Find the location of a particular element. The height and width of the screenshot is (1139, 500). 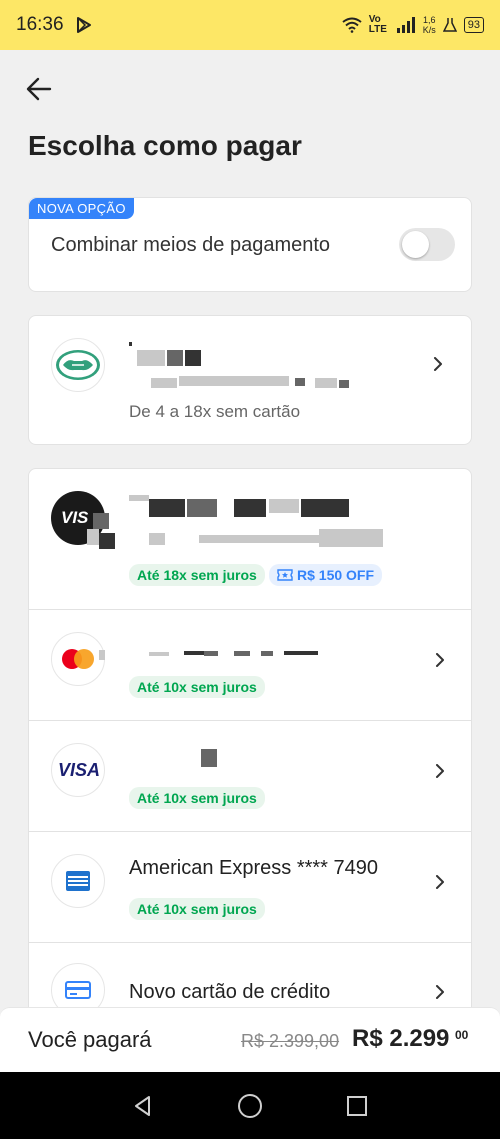

mercado-pago-logo is located at coordinates (78, 365).